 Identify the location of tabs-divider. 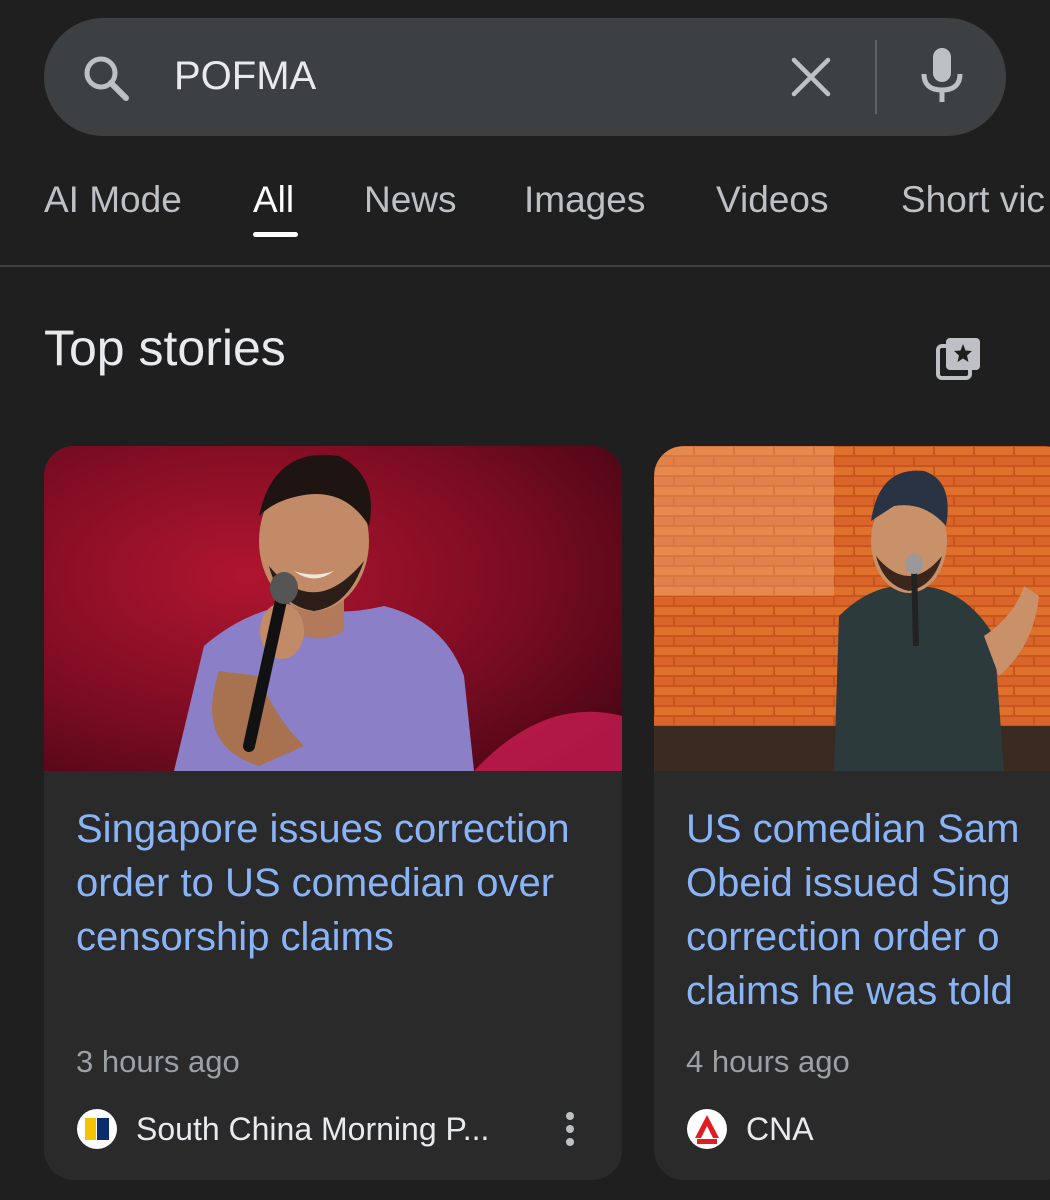
(525, 266).